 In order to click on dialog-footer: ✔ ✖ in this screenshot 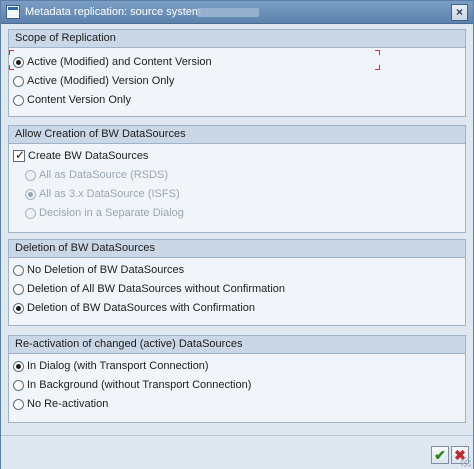, I will do `click(237, 452)`.